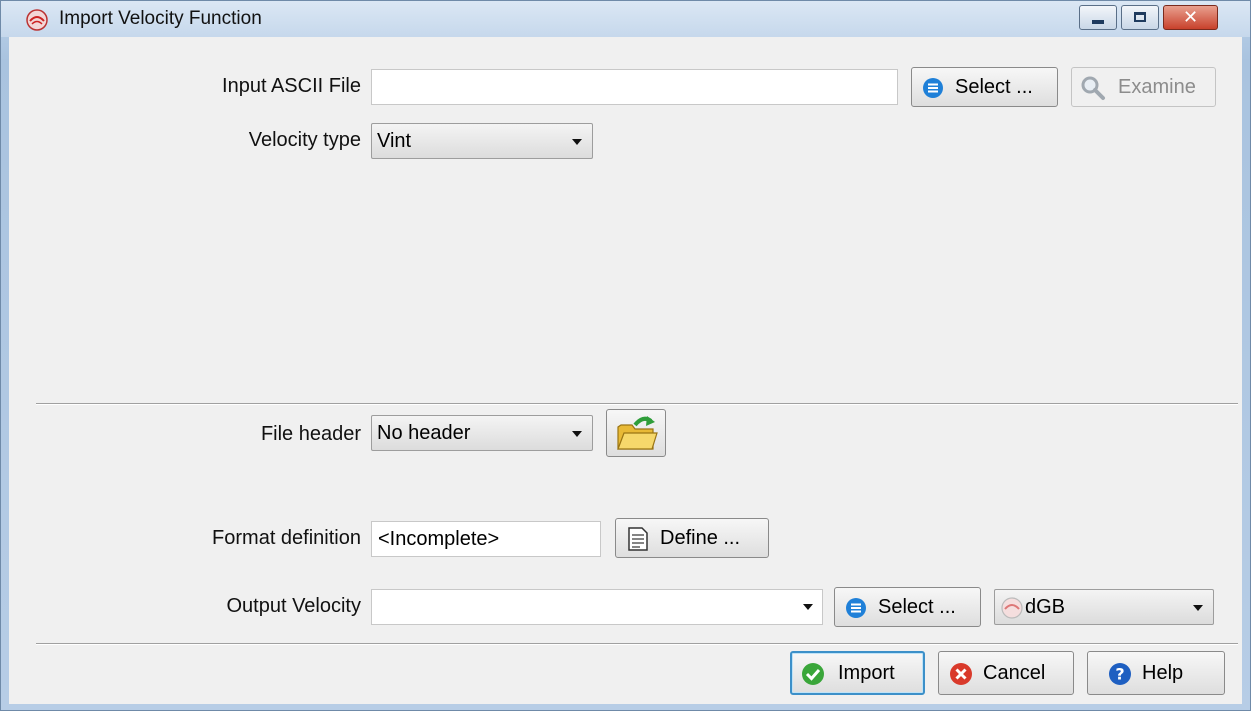 This screenshot has height=711, width=1251. I want to click on format-definition-field: <Incomplete>, so click(486, 539).